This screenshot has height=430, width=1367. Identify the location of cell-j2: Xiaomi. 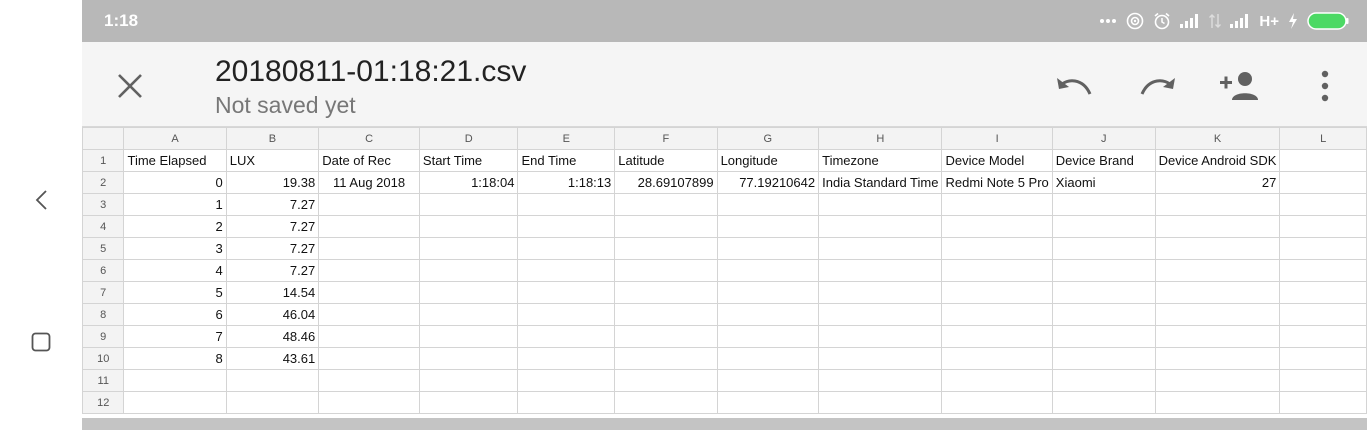
(1103, 182).